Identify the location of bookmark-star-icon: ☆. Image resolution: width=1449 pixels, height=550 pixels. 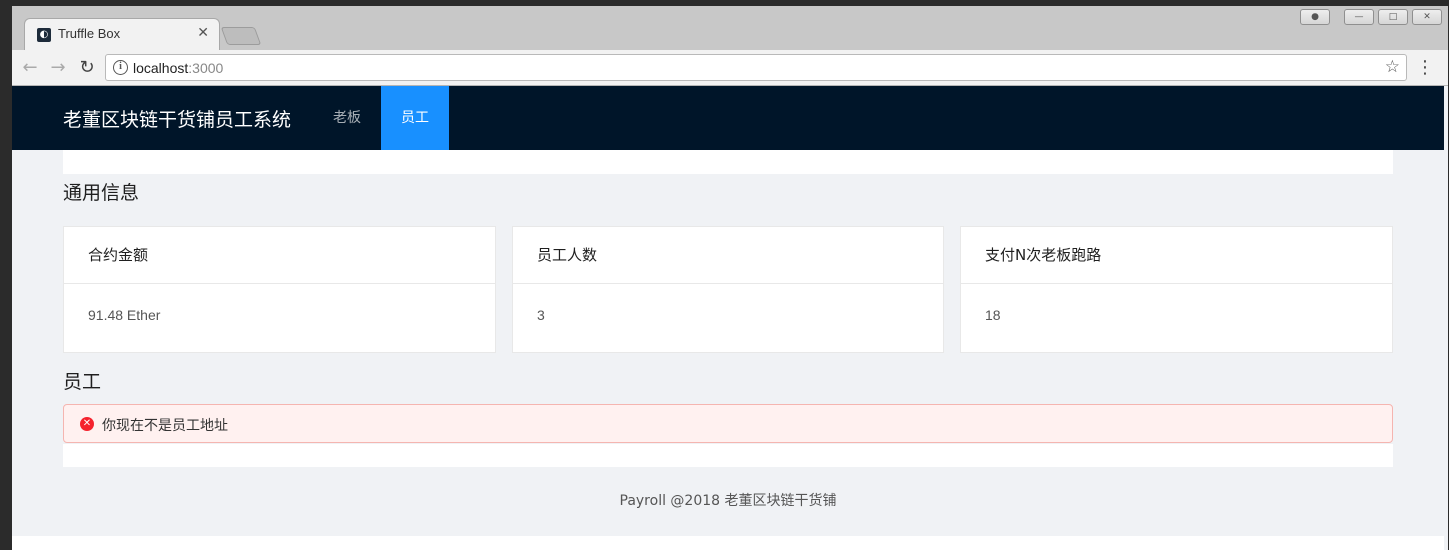
(1392, 67).